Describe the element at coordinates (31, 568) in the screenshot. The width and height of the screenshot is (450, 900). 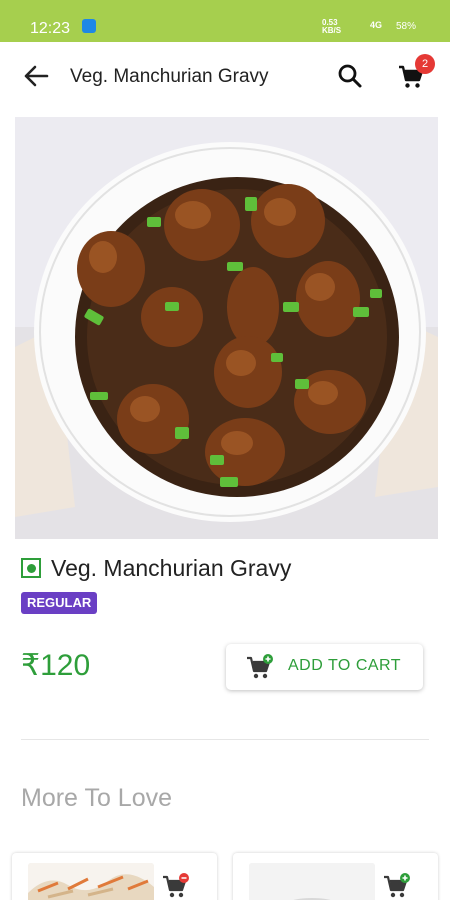
I see `veg-indicator-icon` at that location.